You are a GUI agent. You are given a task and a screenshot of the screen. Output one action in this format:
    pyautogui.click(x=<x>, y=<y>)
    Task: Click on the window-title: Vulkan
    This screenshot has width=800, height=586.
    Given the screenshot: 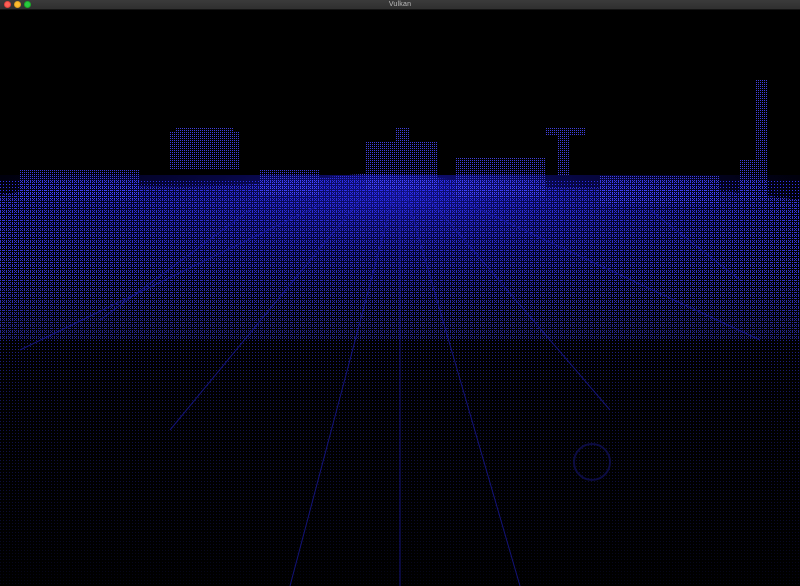 What is the action you would take?
    pyautogui.click(x=400, y=4)
    